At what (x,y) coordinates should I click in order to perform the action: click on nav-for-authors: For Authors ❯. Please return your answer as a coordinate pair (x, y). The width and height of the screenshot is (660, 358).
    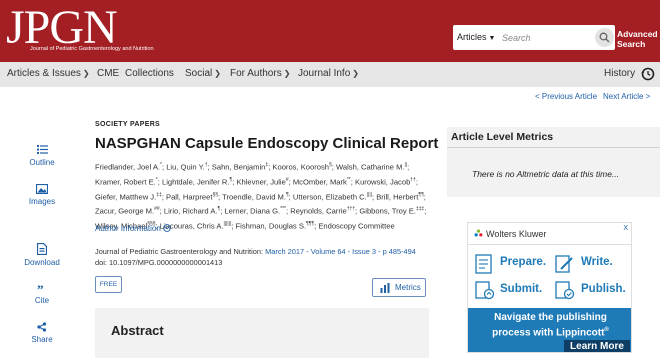
    Looking at the image, I should click on (260, 73).